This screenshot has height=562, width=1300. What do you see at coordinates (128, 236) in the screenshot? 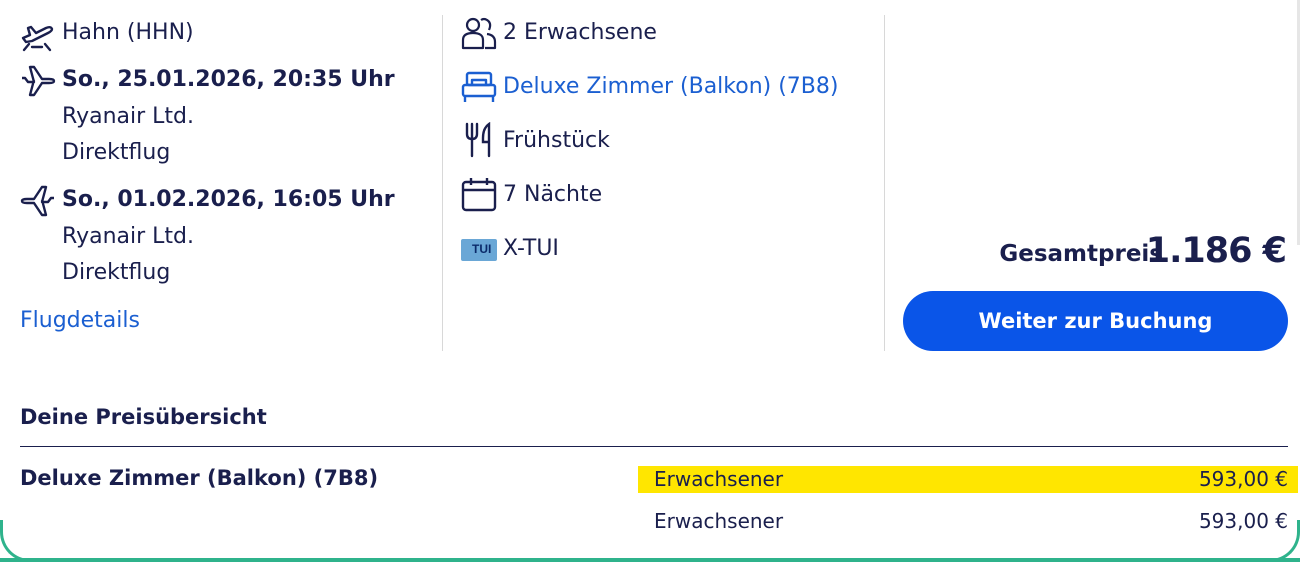
I see `return-airline: Ryanair Ltd.` at bounding box center [128, 236].